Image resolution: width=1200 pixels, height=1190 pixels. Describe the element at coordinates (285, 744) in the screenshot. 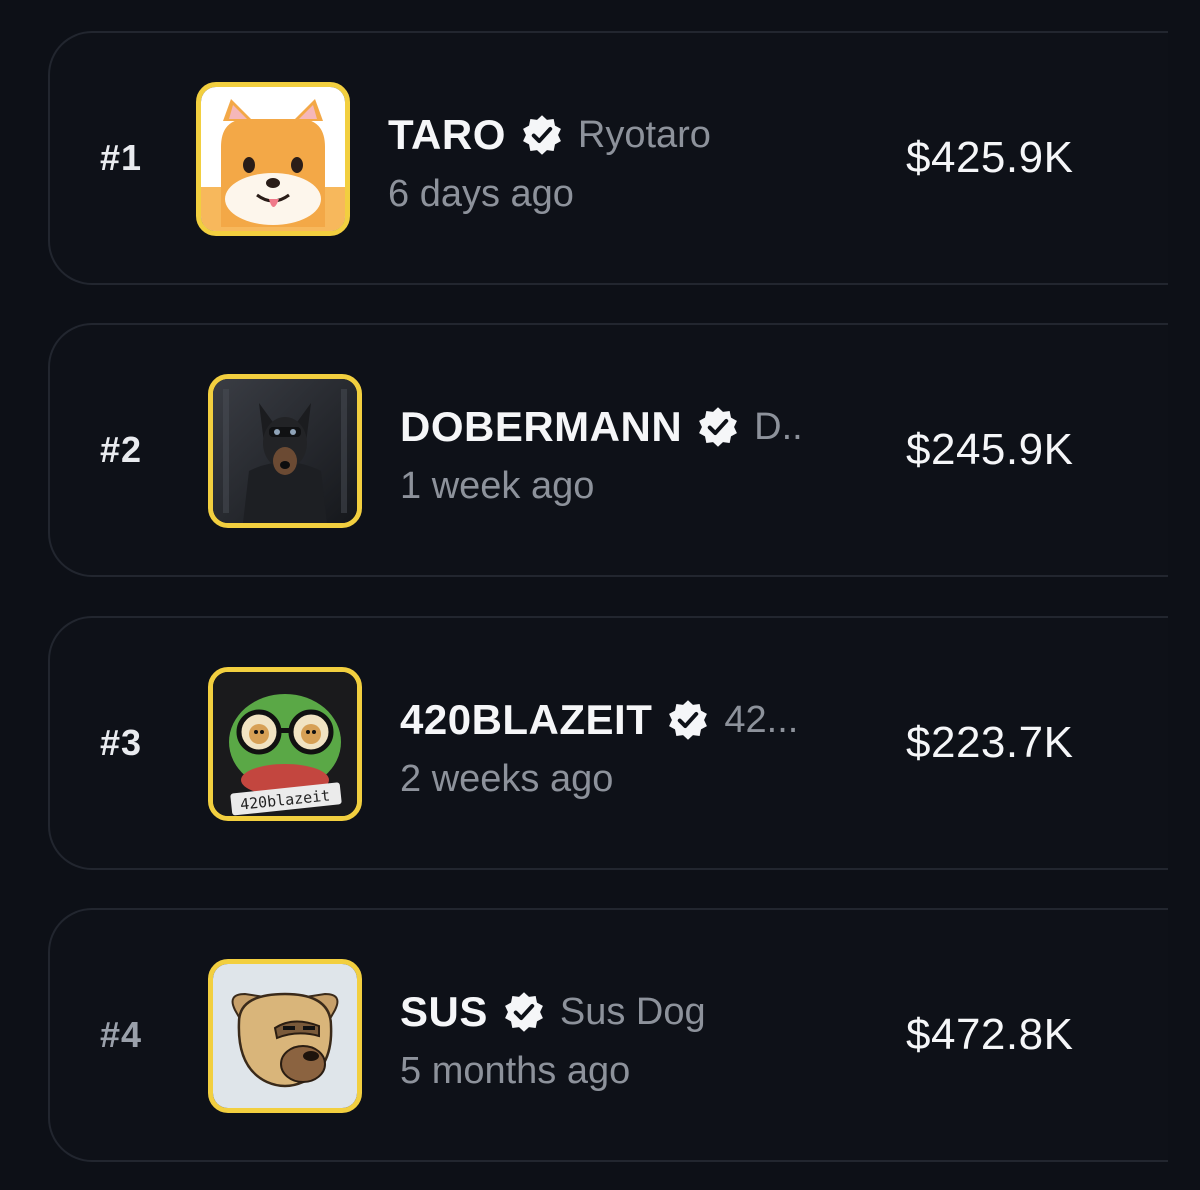

I see `frog-with-glasses-avatar-icon: 420blazeit` at that location.